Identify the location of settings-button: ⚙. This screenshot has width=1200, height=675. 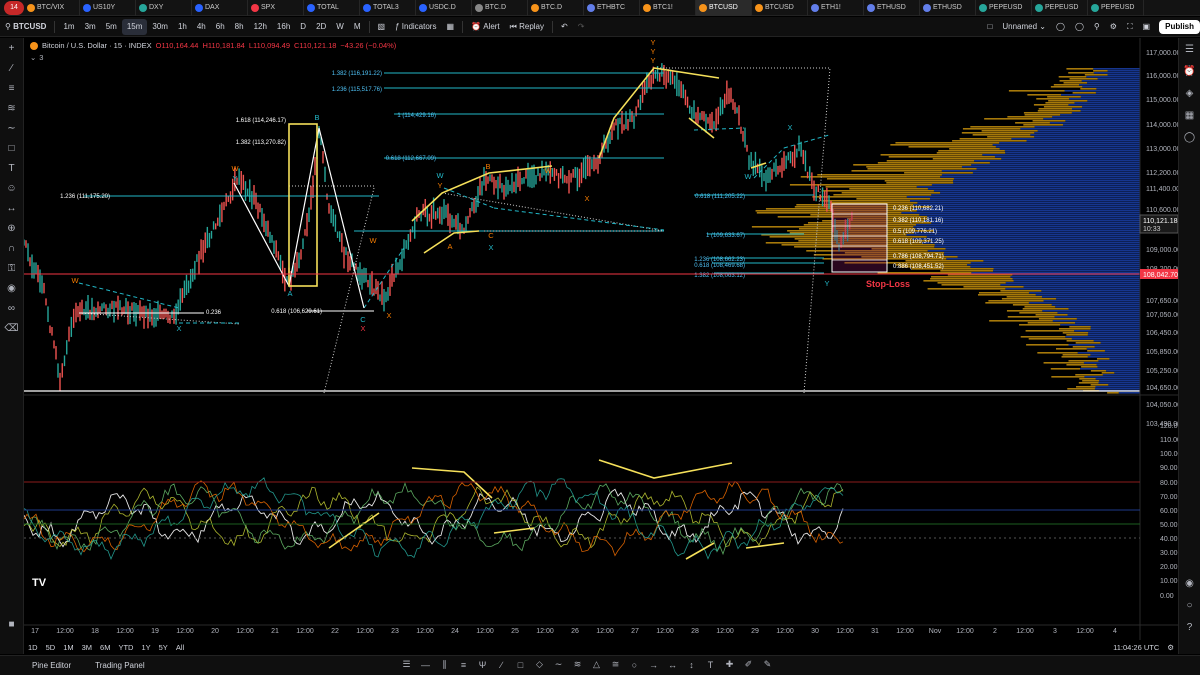
(1113, 27).